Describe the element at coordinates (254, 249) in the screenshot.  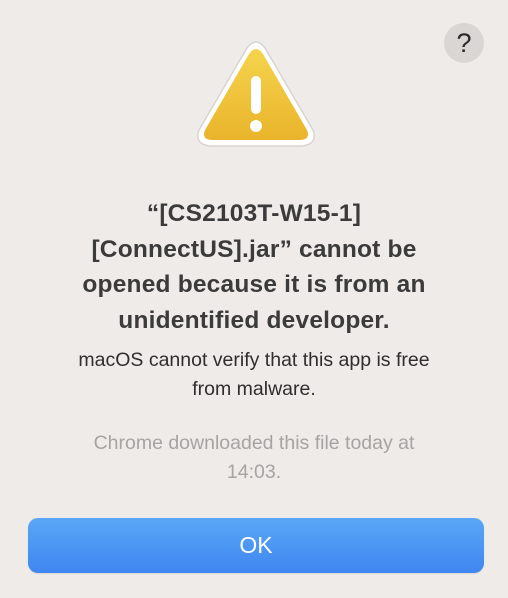
I see `title-line: [ConnectUS].jar” cannot be` at that location.